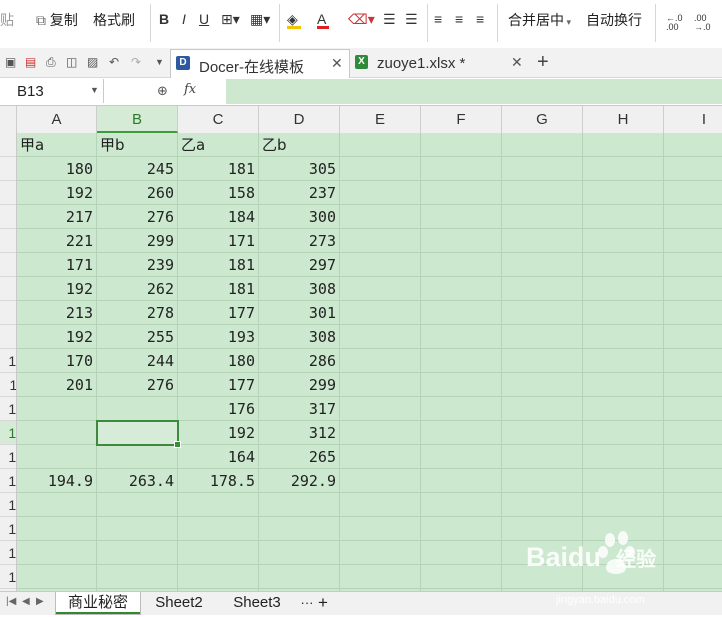 The image size is (722, 617). I want to click on cell-d1: 乙b, so click(299, 145).